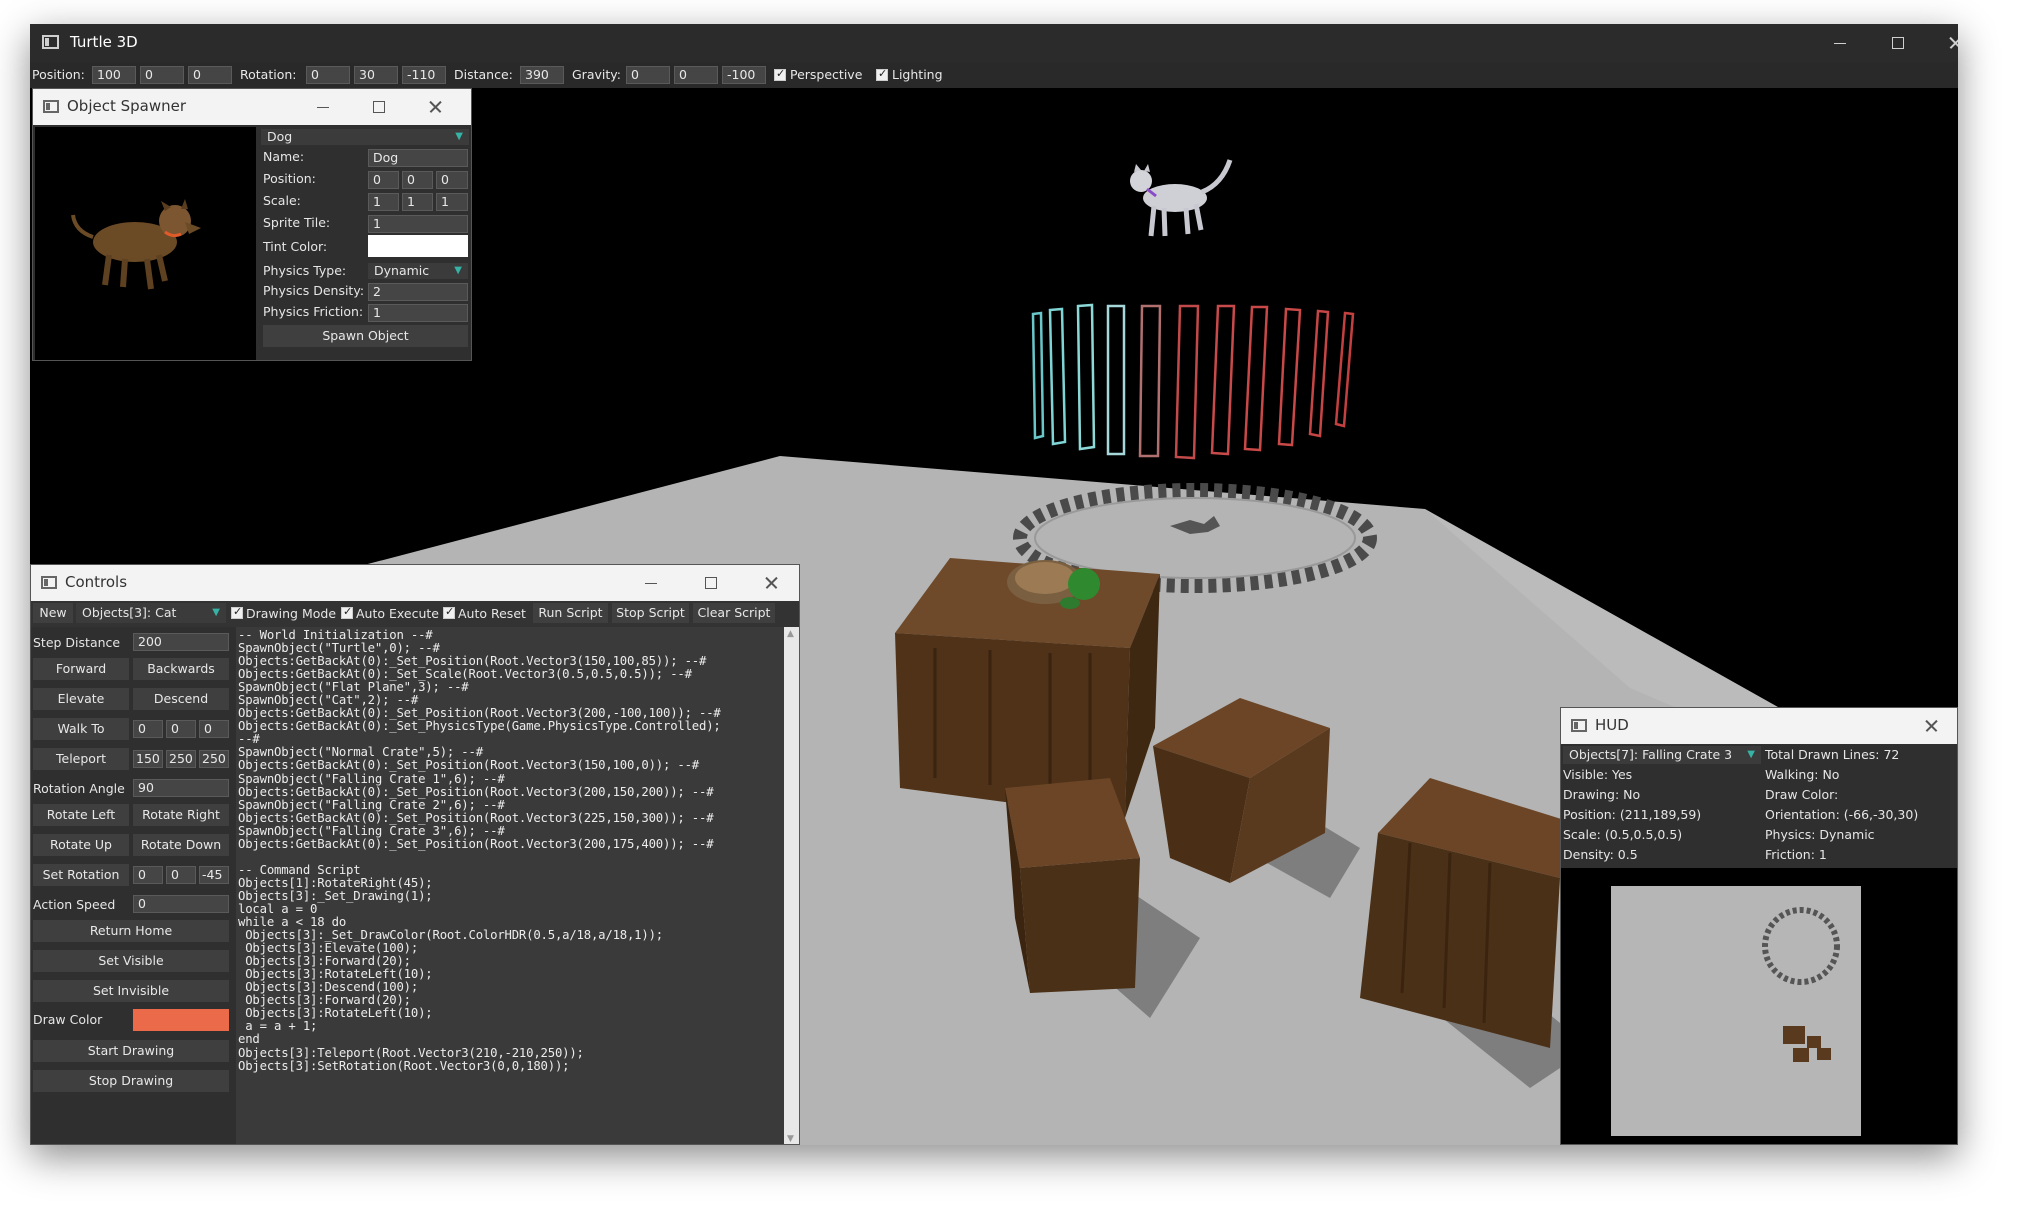 The height and width of the screenshot is (1211, 2018). I want to click on auto-execute-checkbox, so click(347, 612).